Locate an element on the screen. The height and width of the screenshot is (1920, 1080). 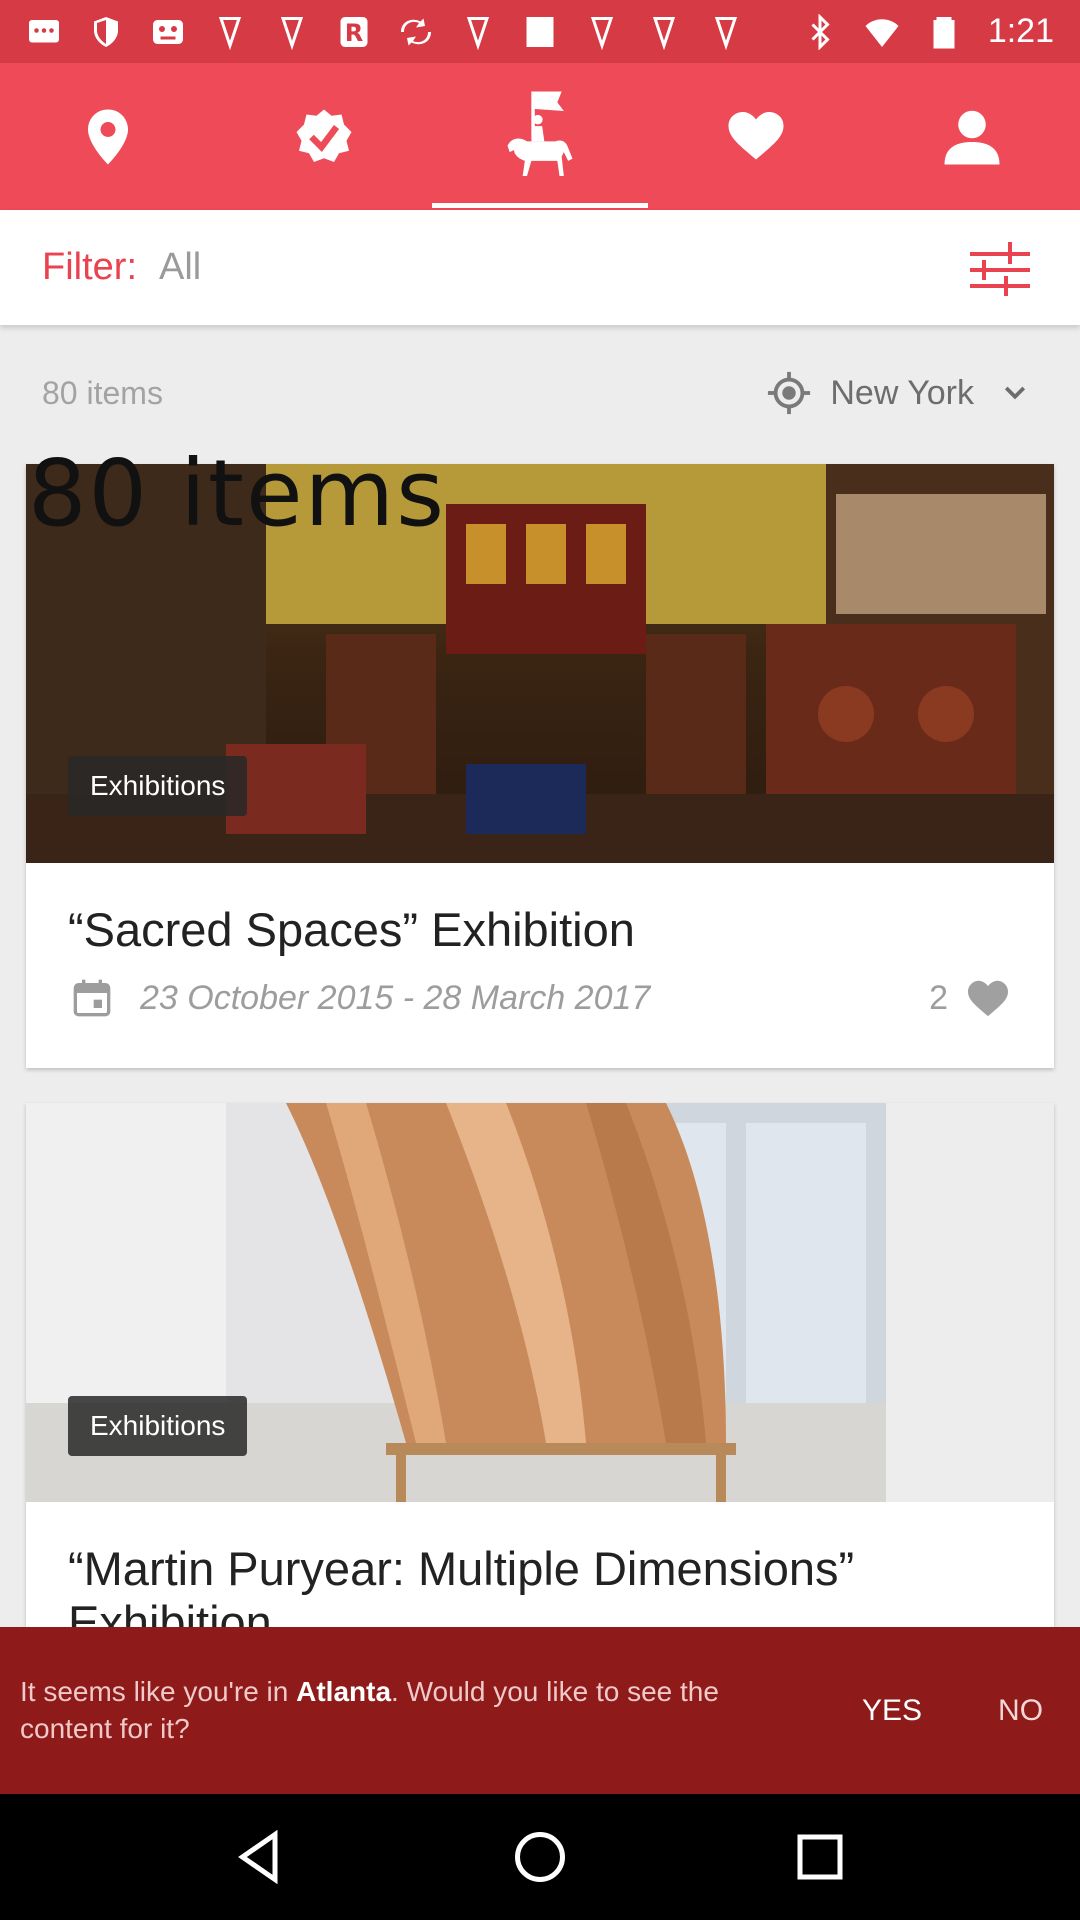
tune-sliders-icon is located at coordinates (1000, 268).